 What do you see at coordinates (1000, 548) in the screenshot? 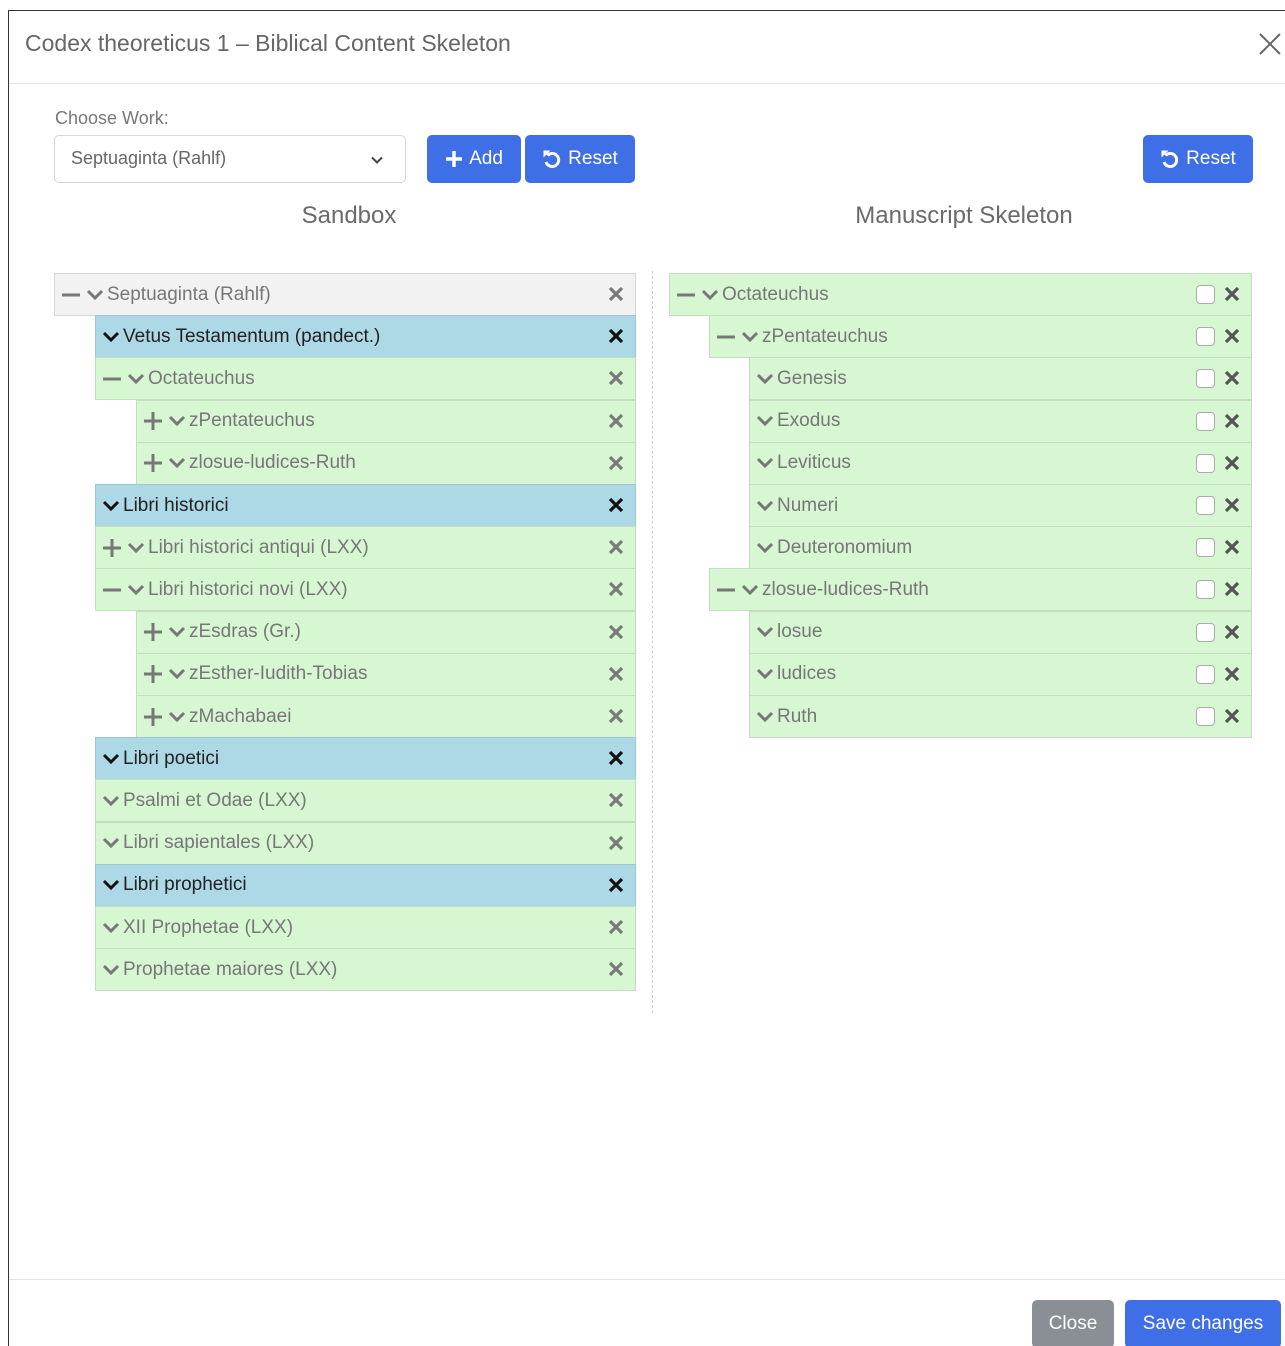
I see `tree-row: Deuteronomium` at bounding box center [1000, 548].